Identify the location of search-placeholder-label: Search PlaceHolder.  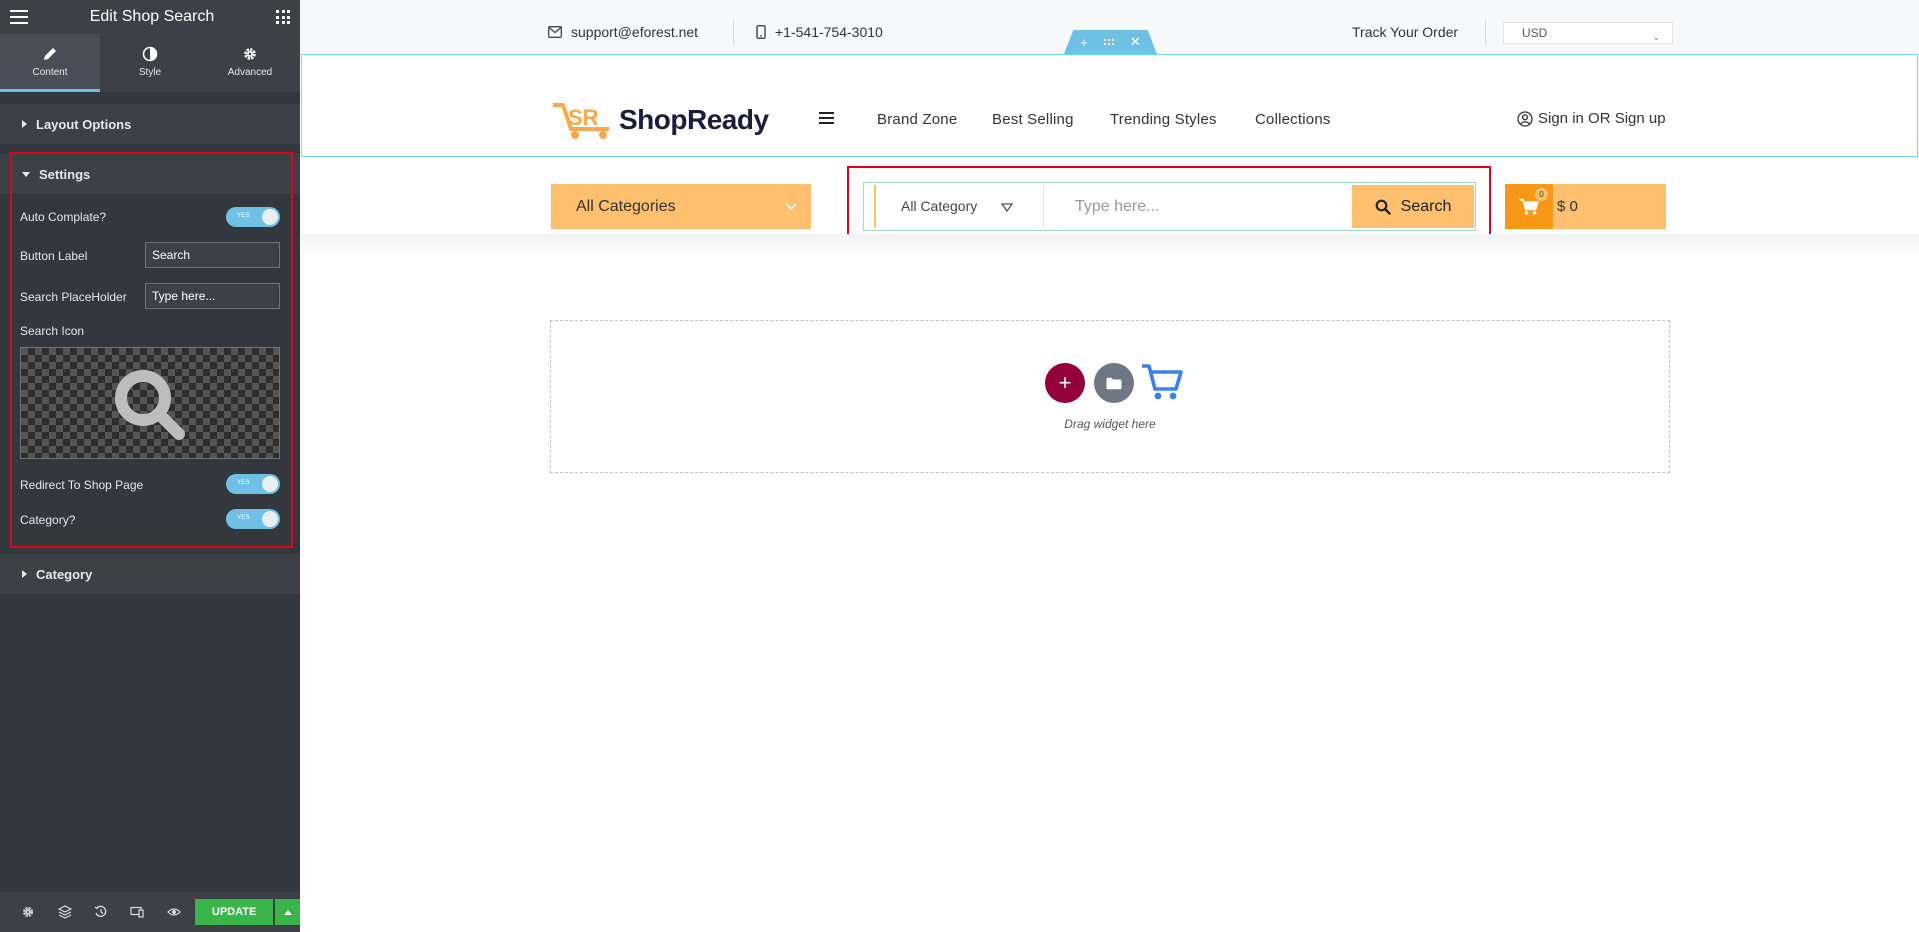
(73, 297).